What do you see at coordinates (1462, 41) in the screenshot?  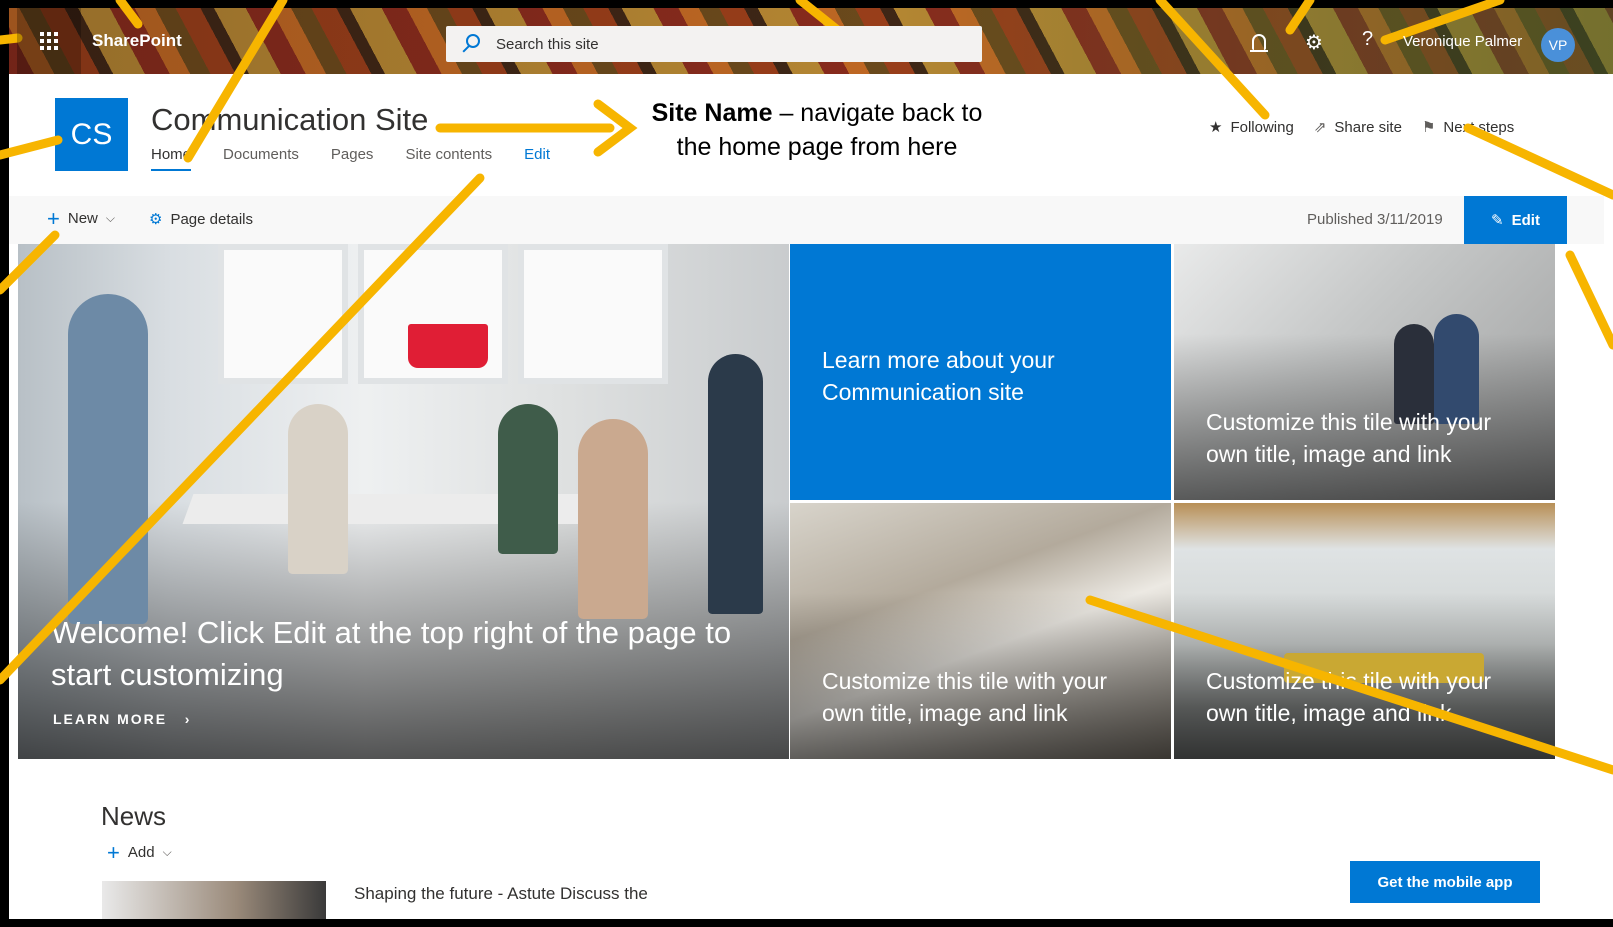 I see `user-name: Veronique Palmer` at bounding box center [1462, 41].